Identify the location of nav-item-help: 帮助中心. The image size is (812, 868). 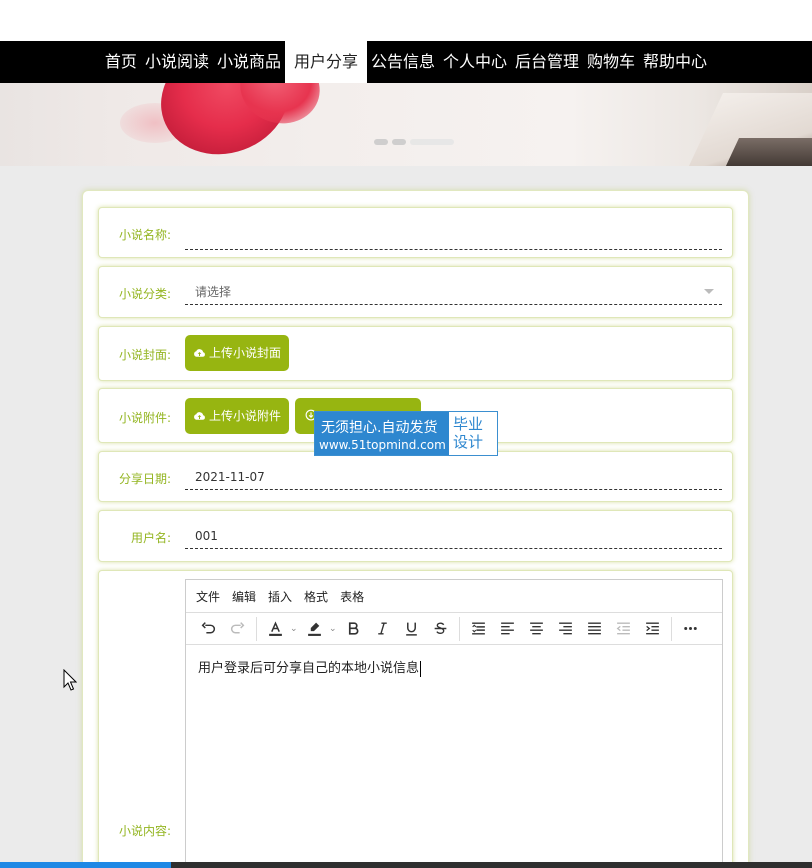
(675, 62).